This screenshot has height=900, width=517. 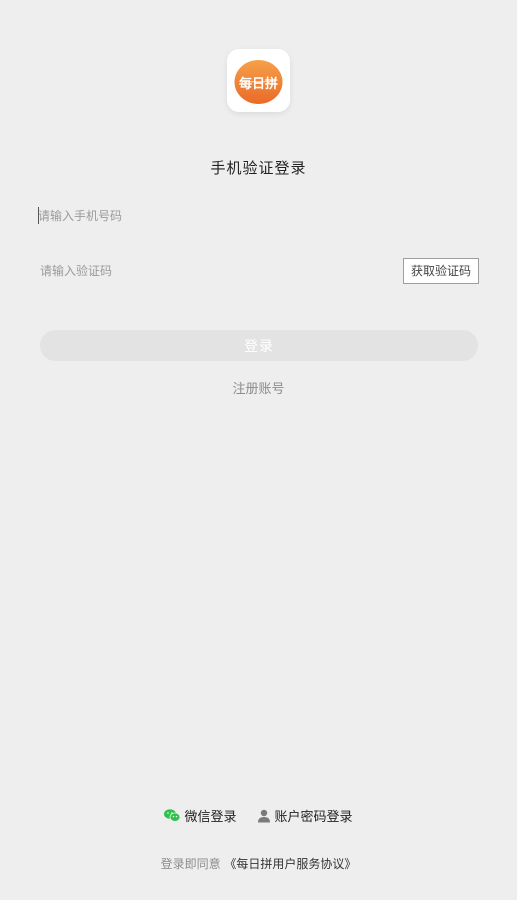 What do you see at coordinates (38, 215) in the screenshot?
I see `text-cursor` at bounding box center [38, 215].